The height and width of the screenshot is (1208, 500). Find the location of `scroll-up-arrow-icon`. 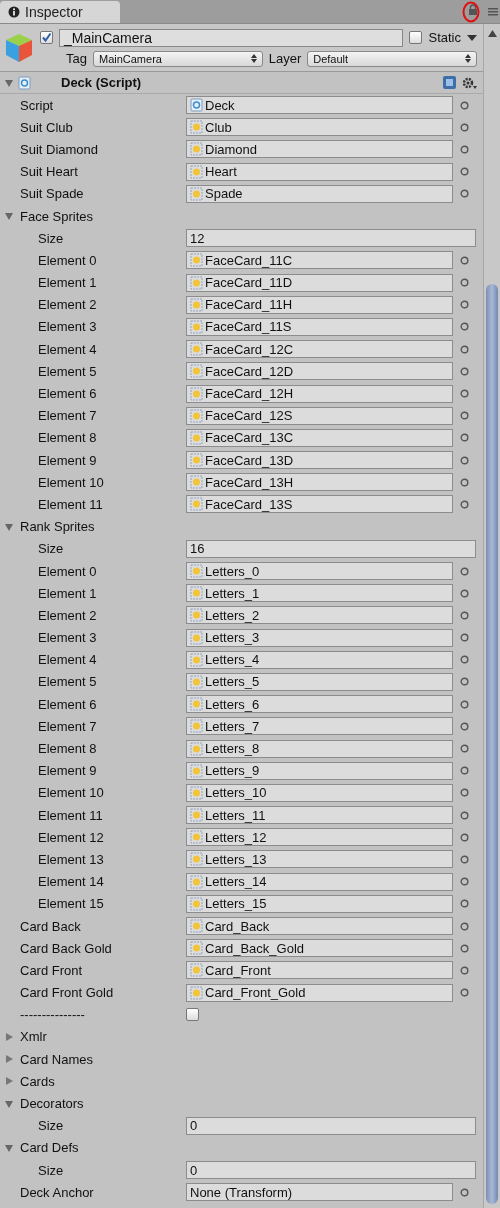

scroll-up-arrow-icon is located at coordinates (492, 33).